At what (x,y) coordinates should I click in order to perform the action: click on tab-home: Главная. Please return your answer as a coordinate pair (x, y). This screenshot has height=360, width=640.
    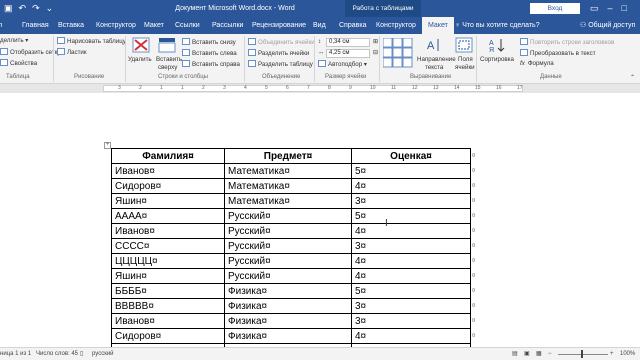
    Looking at the image, I should click on (35, 25).